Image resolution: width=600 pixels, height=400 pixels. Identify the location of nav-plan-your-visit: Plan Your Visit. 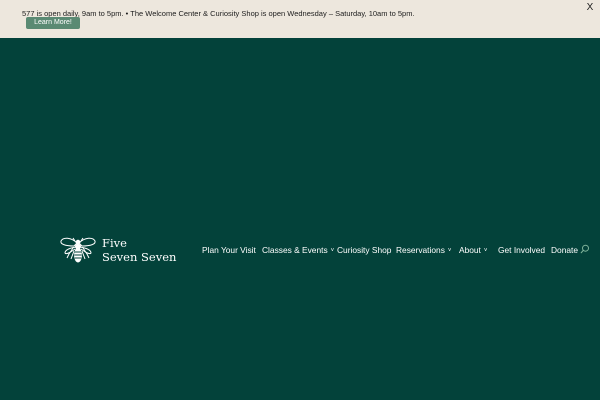
(229, 250).